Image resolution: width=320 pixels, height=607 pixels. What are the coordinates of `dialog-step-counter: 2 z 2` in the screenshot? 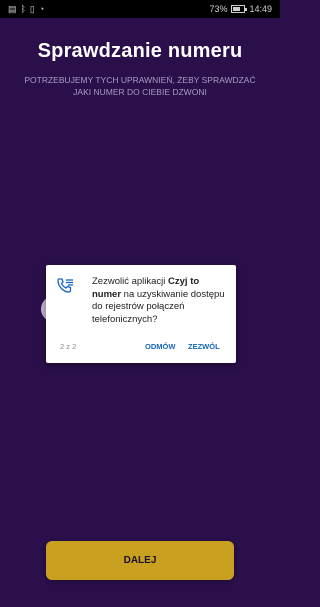 It's located at (68, 346).